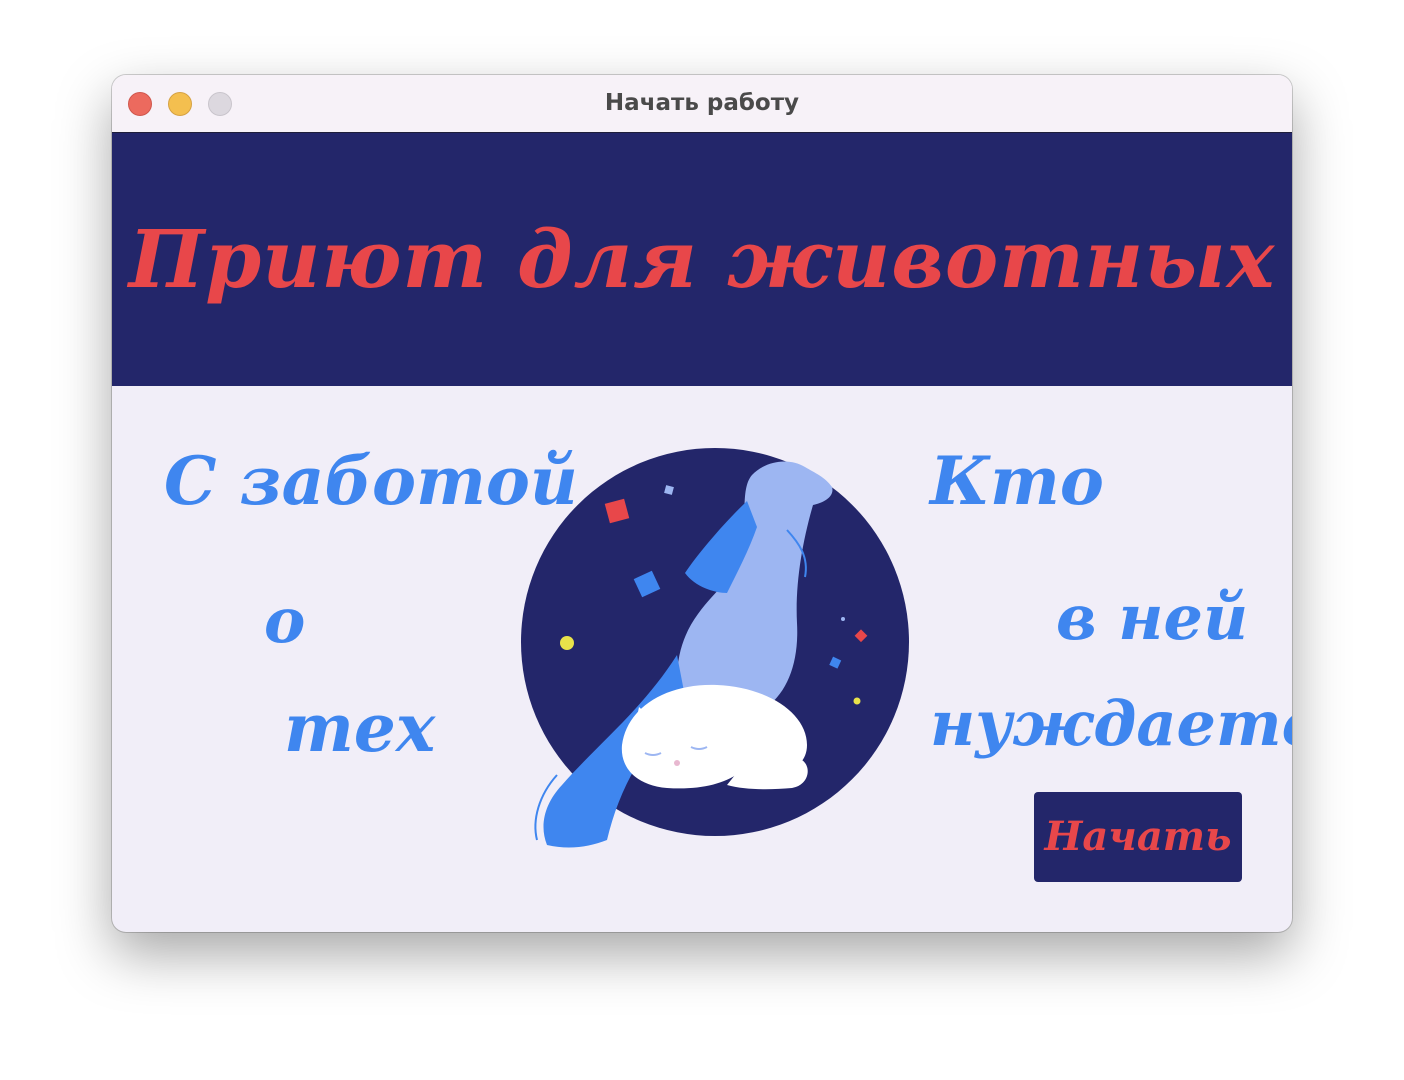  What do you see at coordinates (1152, 617) in the screenshot?
I see `slogan-right-line-2: в ней` at bounding box center [1152, 617].